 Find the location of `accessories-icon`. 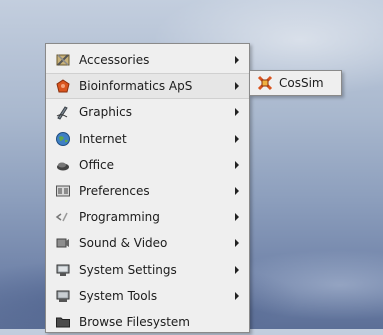

accessories-icon is located at coordinates (63, 60).